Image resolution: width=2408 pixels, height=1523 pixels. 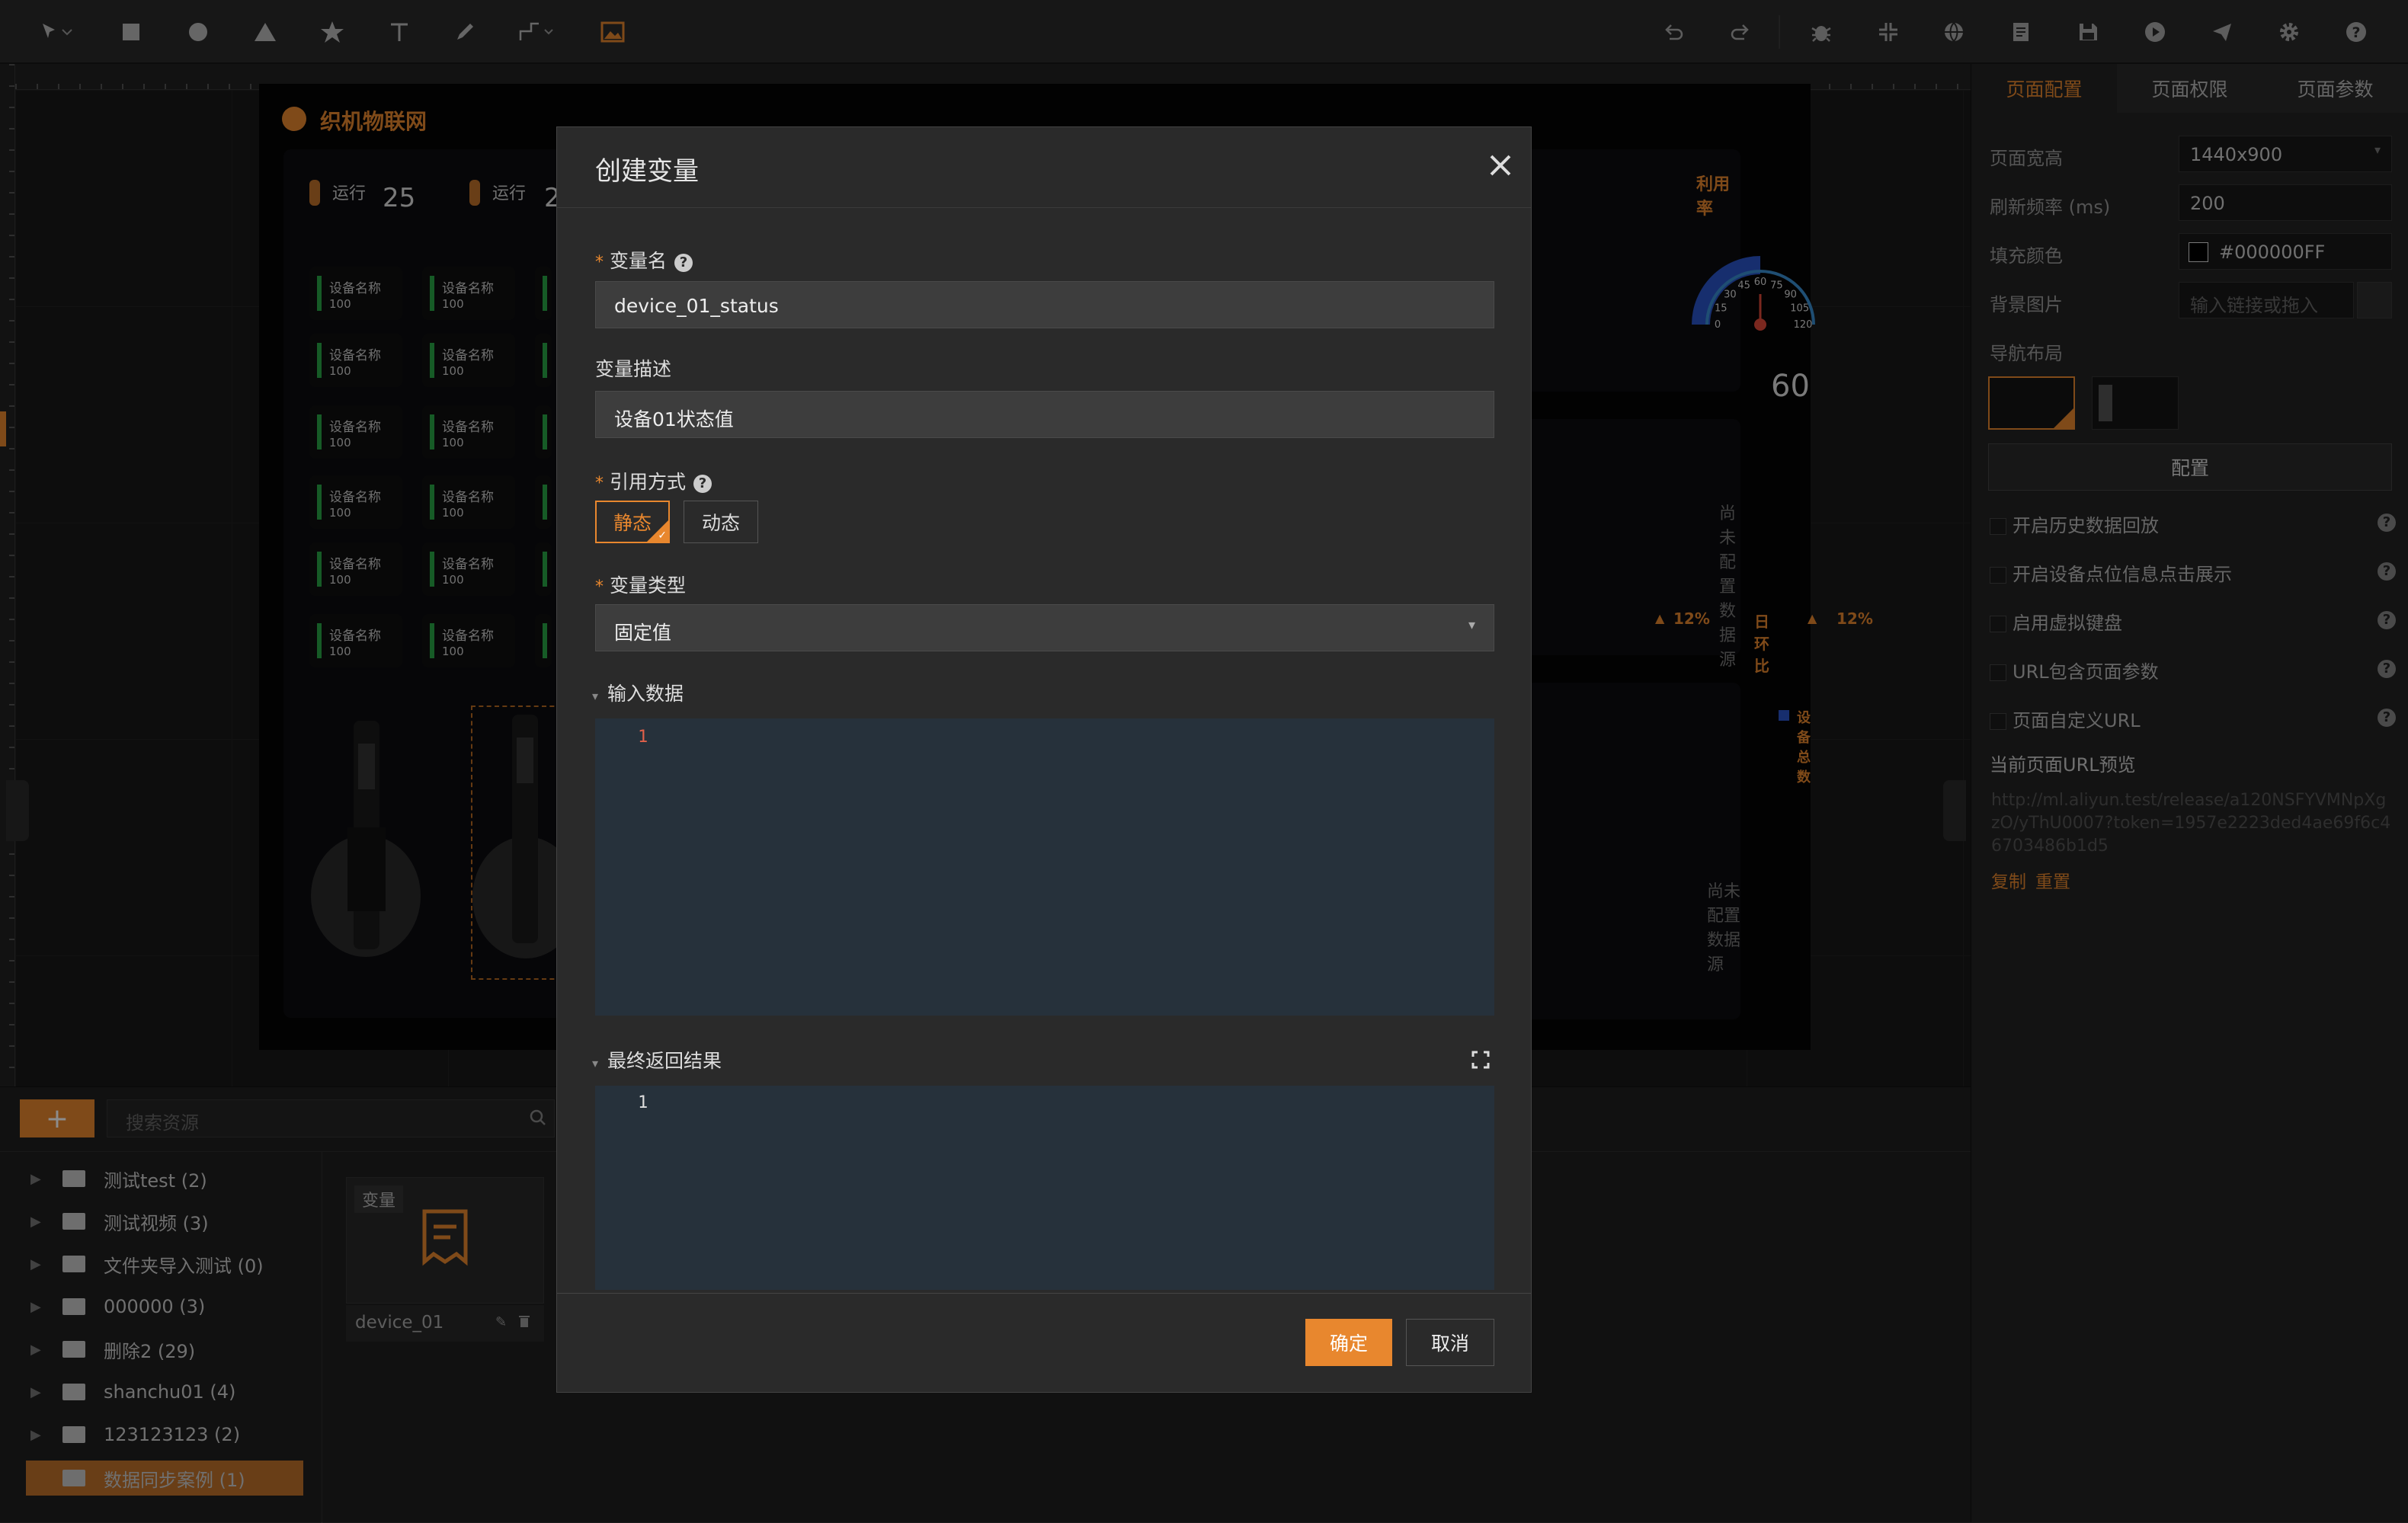 What do you see at coordinates (639, 261) in the screenshot?
I see `variable-name-label-text: 变量名` at bounding box center [639, 261].